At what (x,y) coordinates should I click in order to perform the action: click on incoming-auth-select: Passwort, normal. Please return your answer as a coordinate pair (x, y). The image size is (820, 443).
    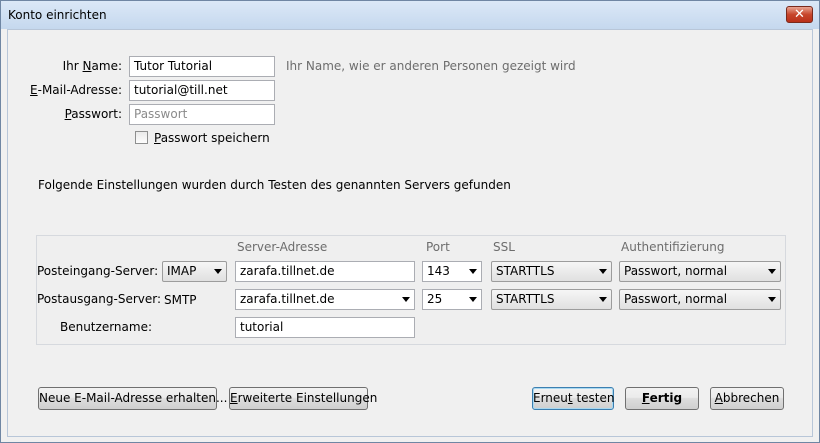
    Looking at the image, I should click on (700, 271).